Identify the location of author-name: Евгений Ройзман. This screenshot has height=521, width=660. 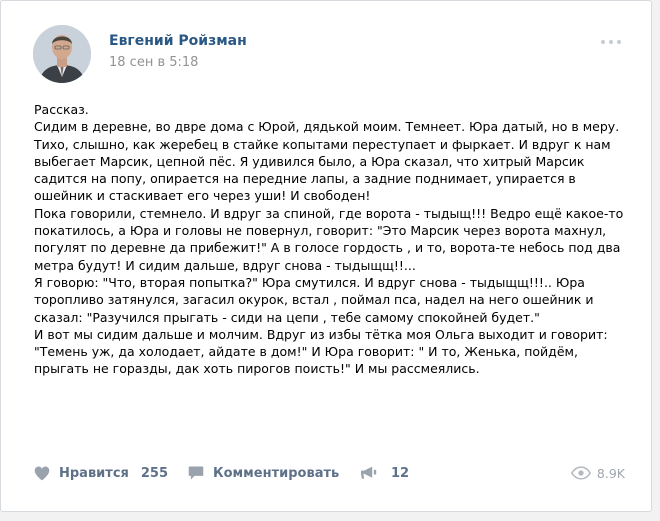
(178, 41).